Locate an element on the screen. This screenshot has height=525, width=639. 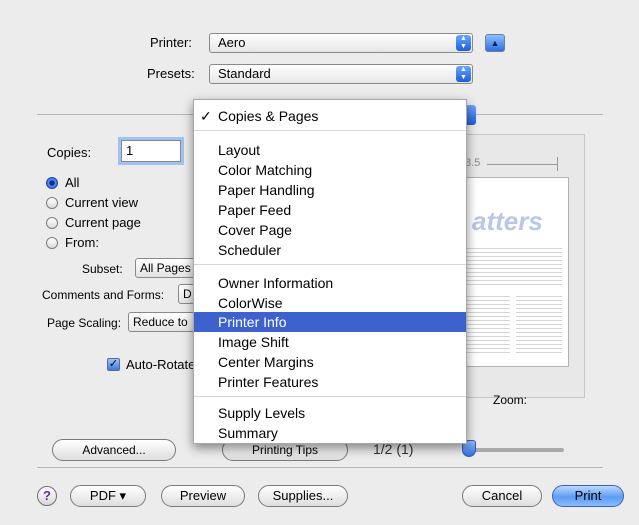
zoom-slider-track is located at coordinates (516, 450).